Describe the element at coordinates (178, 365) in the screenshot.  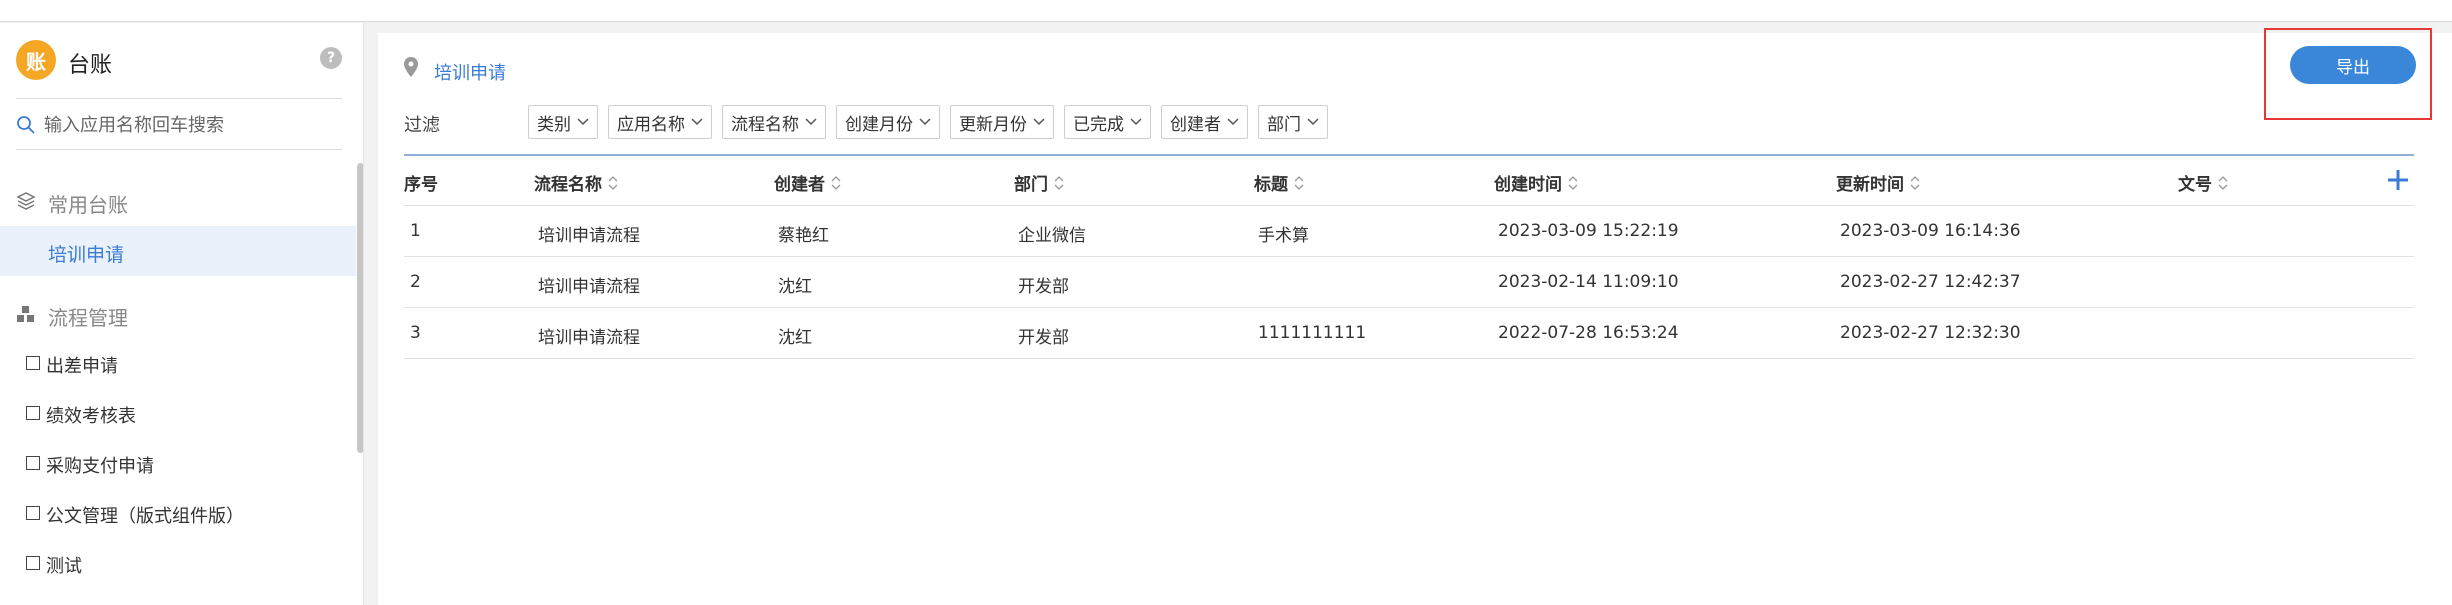
I see `sidebar-item-business-trip: 出差申请` at that location.